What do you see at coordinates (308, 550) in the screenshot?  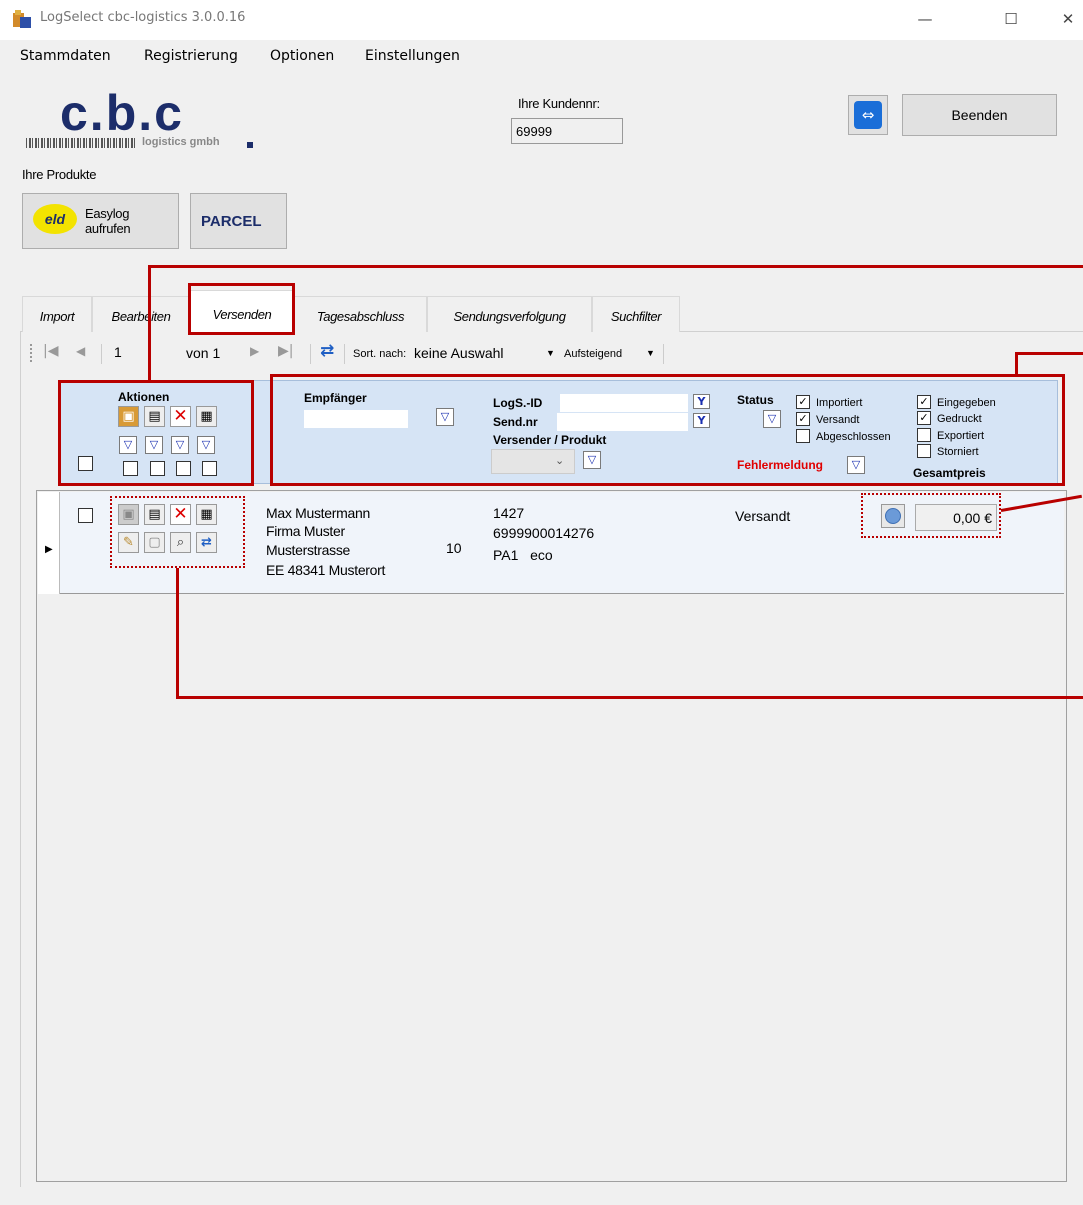 I see `recipient-street: Musterstrasse` at bounding box center [308, 550].